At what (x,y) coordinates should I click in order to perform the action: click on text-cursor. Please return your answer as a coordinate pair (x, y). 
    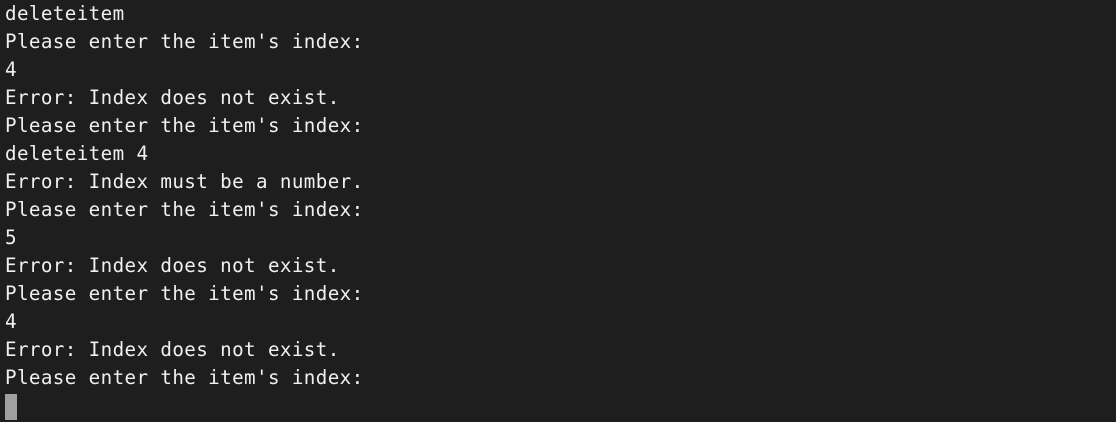
    Looking at the image, I should click on (11, 407).